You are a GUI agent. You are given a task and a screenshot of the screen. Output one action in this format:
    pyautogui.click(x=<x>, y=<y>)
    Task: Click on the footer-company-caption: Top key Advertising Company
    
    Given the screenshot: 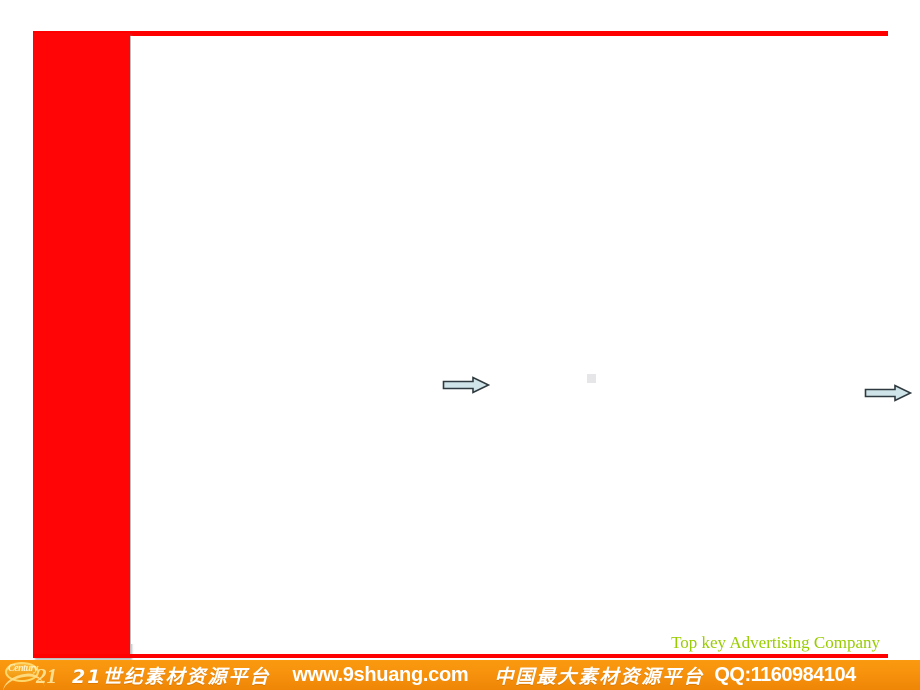 What is the action you would take?
    pyautogui.click(x=775, y=642)
    